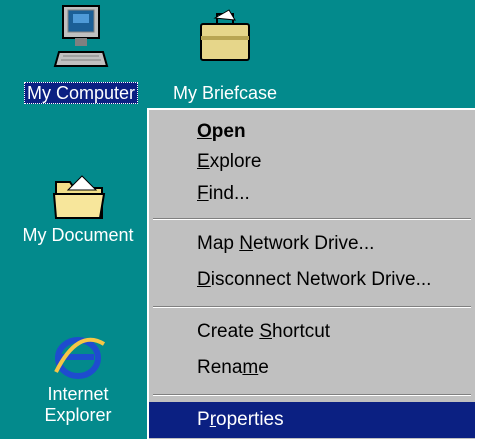 The image size is (499, 439). What do you see at coordinates (225, 93) in the screenshot?
I see `desktop-icon-label: My Briefcase` at bounding box center [225, 93].